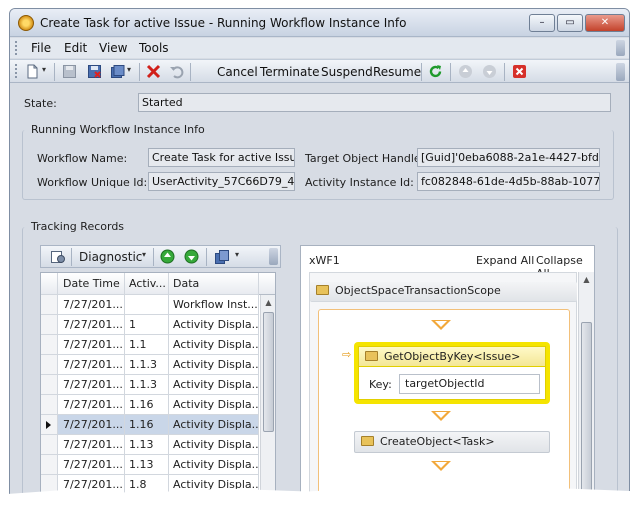 The width and height of the screenshot is (641, 508). I want to click on suspend-button: Suspend, so click(347, 72).